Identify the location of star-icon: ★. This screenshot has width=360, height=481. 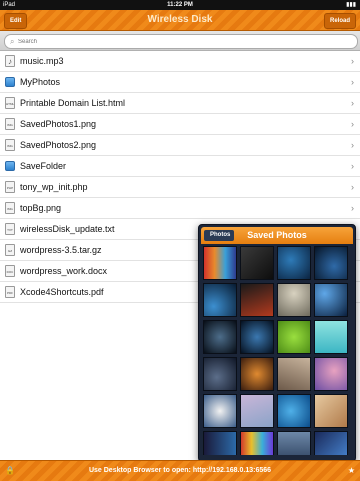
(351, 471).